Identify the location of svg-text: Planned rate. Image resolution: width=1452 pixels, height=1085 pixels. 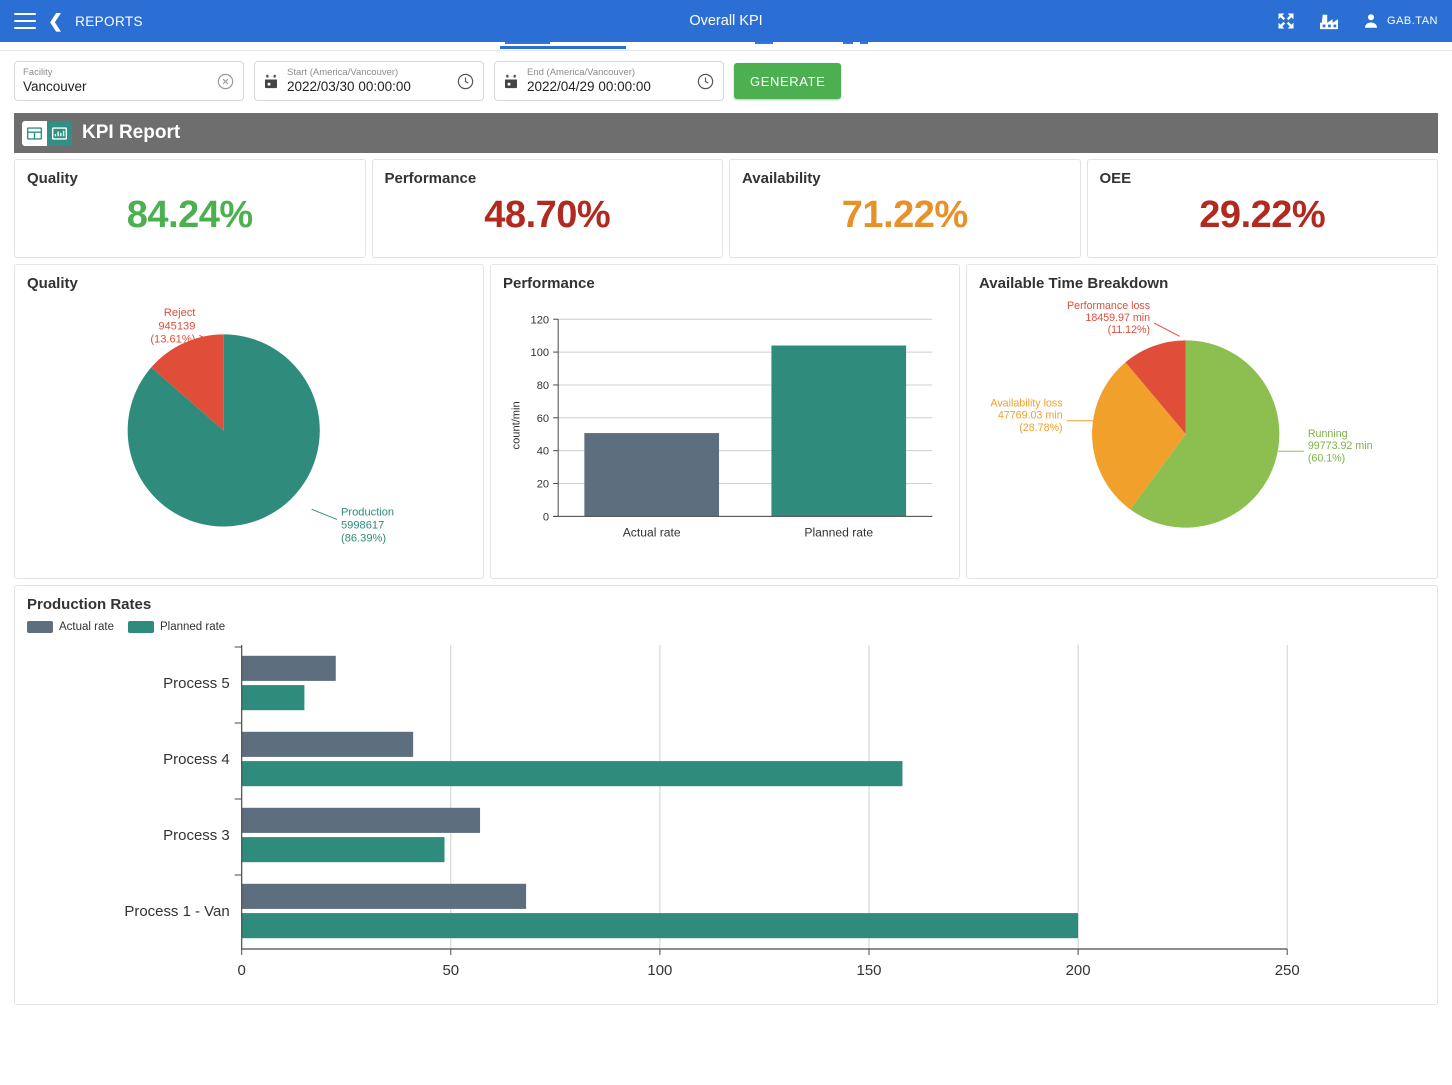
(838, 533).